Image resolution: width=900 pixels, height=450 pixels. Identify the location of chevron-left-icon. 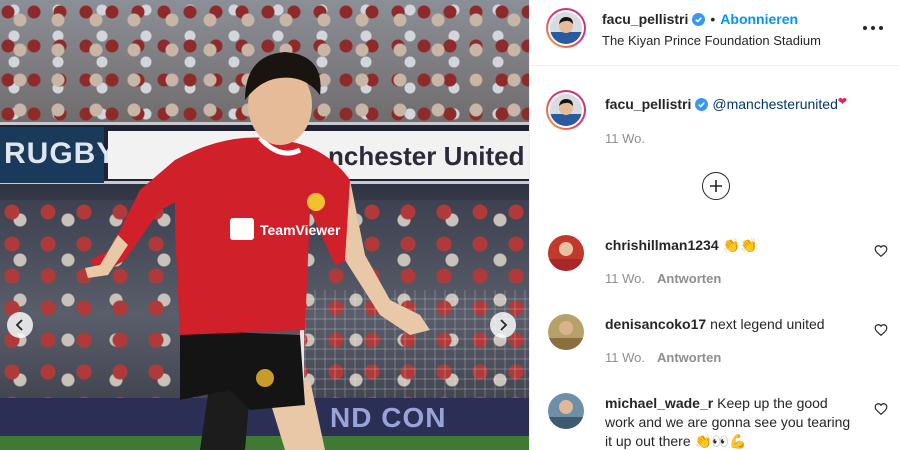
(19, 325).